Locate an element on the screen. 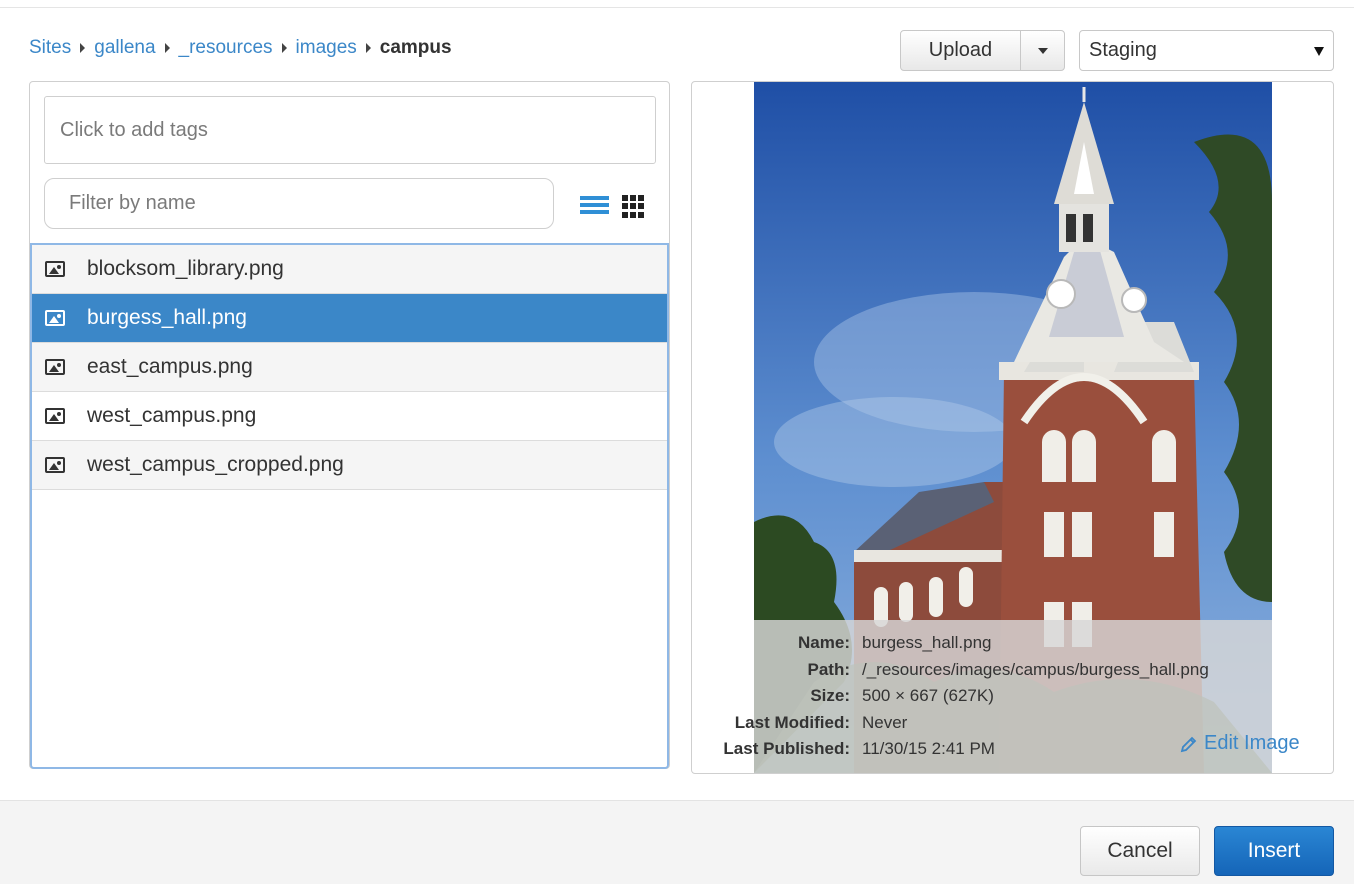 This screenshot has width=1354, height=884. breadcrumb-resources: _resources is located at coordinates (226, 48).